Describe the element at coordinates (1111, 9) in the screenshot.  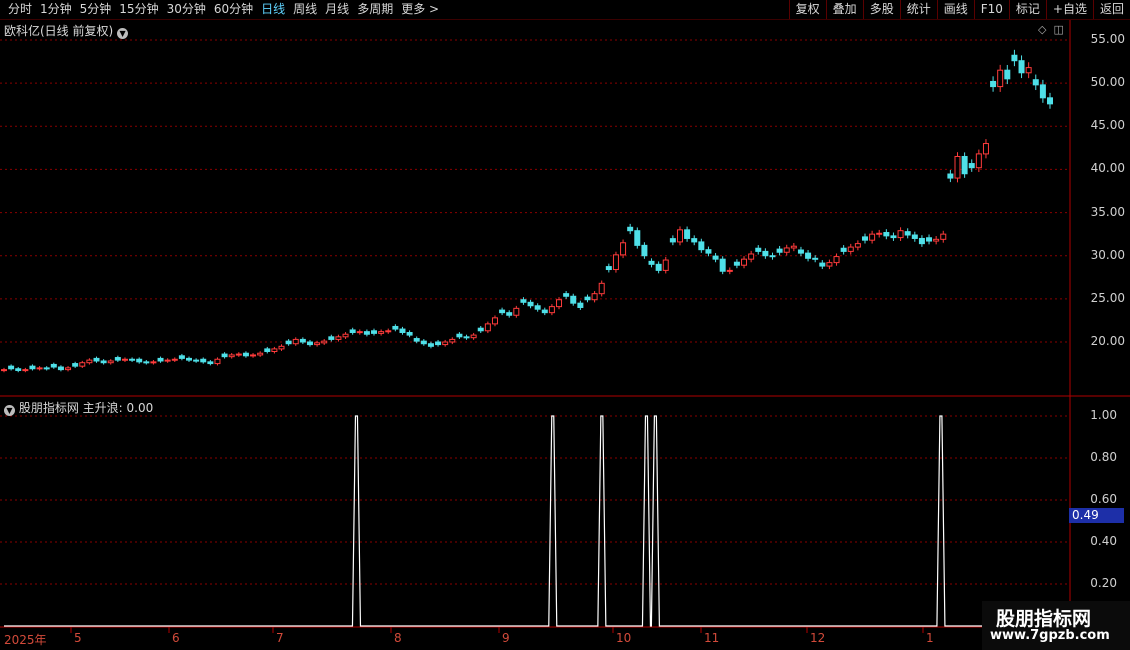
I see `toolbar-button: 返回` at that location.